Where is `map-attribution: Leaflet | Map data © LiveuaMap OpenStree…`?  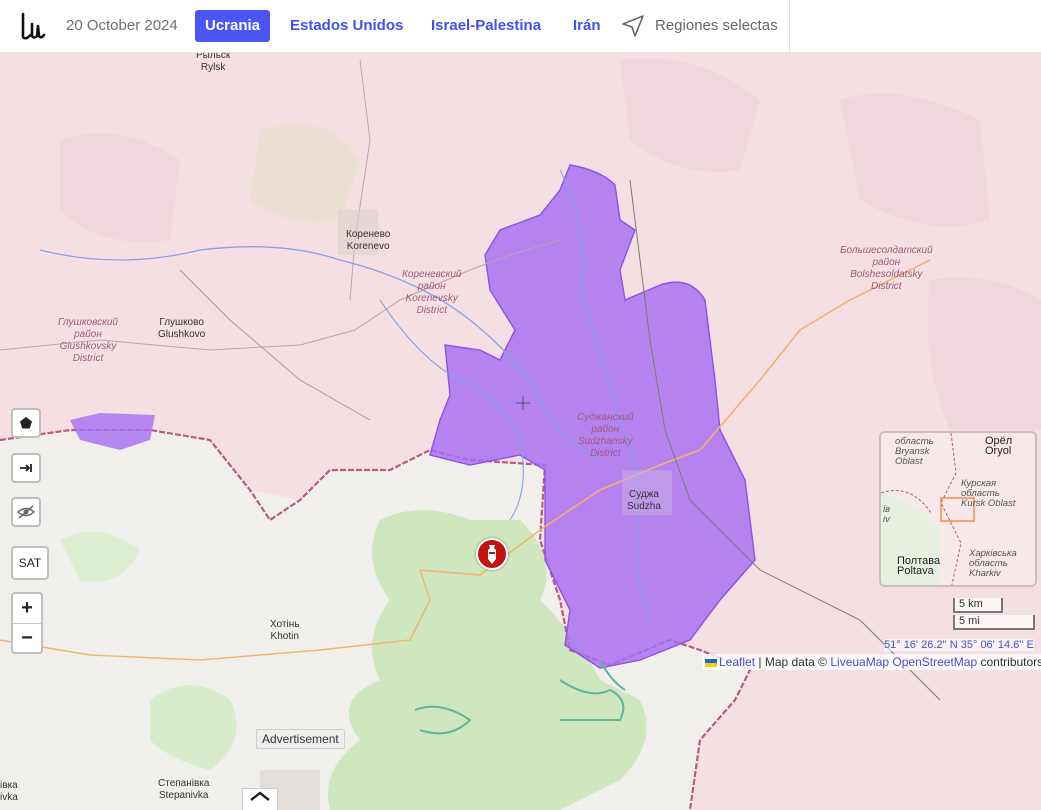
map-attribution: Leaflet | Map data © LiveuaMap OpenStree… is located at coordinates (871, 662).